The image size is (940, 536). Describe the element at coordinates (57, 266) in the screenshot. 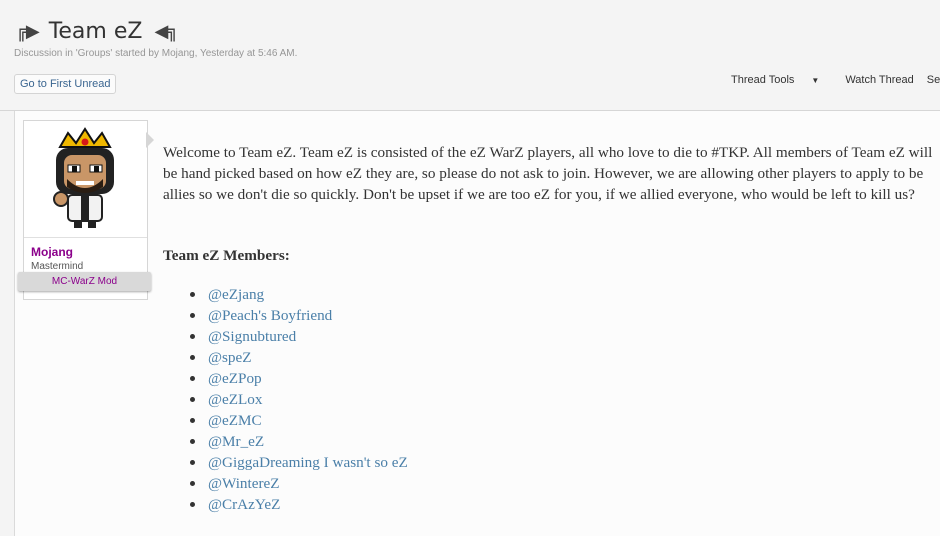

I see `user-title: Mastermind` at that location.